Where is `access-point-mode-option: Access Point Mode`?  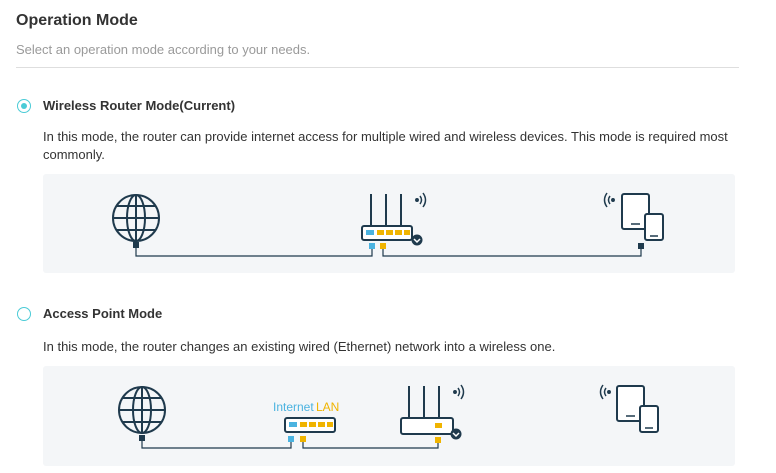 access-point-mode-option: Access Point Mode is located at coordinates (89, 313).